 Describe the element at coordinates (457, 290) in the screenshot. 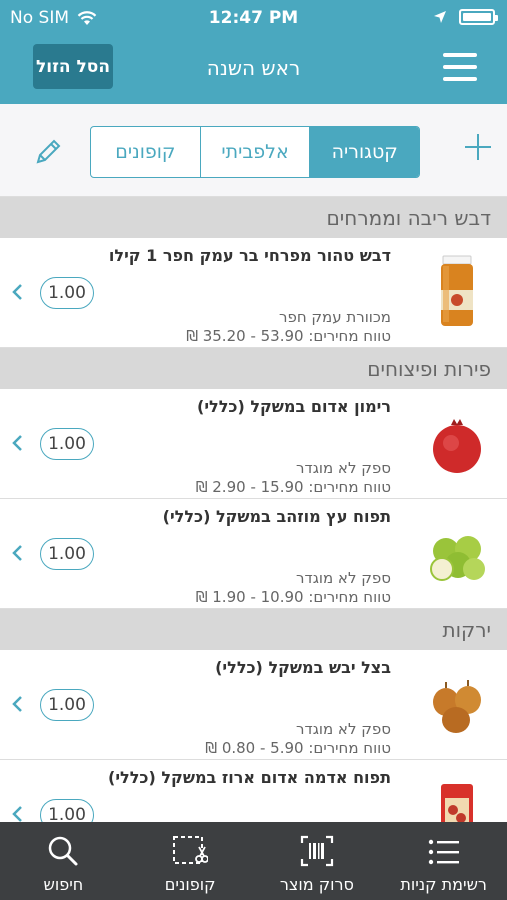

I see `honey-jar-image` at that location.